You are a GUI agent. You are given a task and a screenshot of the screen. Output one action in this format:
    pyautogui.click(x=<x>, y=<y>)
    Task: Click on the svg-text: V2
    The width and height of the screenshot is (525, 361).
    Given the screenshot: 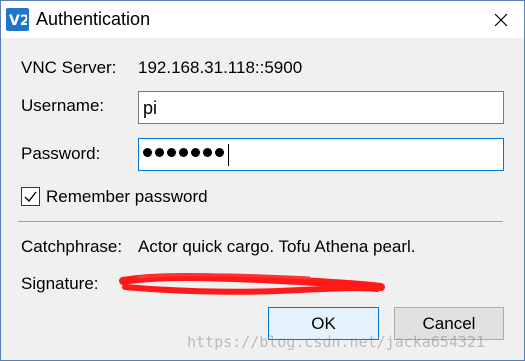 What is the action you would take?
    pyautogui.click(x=18, y=20)
    